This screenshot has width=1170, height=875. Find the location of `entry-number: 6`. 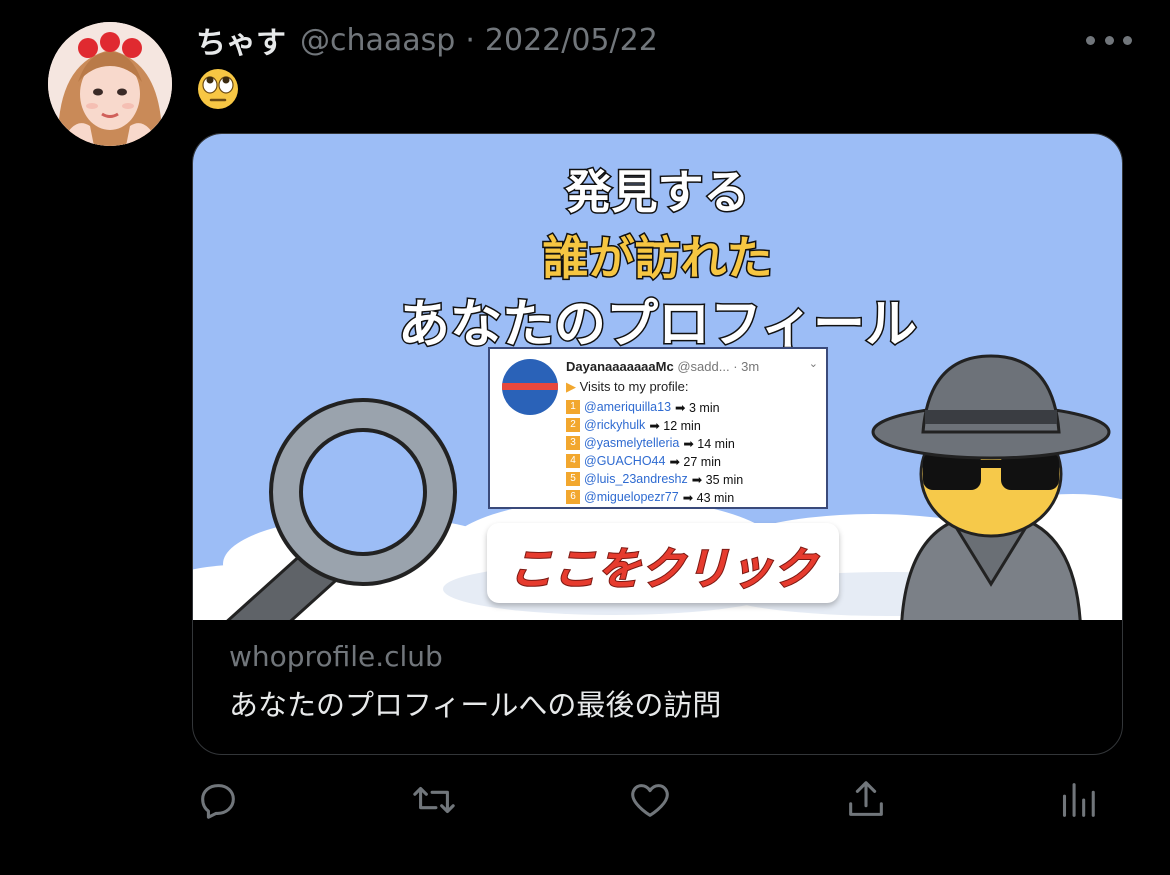

entry-number: 6 is located at coordinates (573, 497).